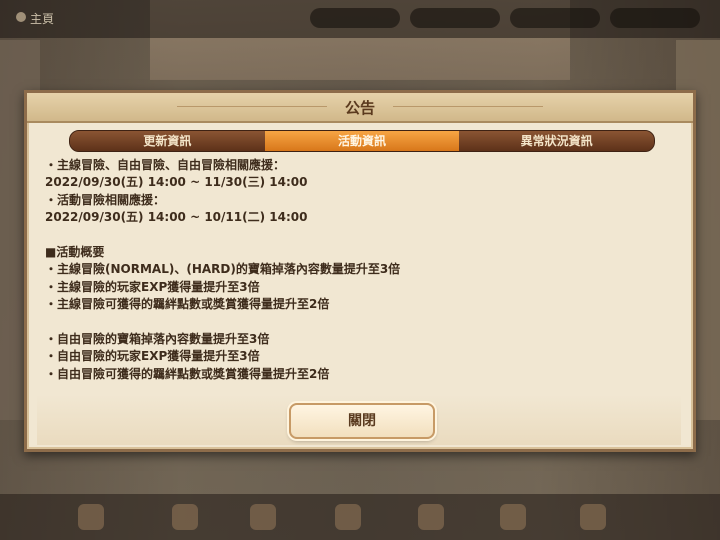 Image resolution: width=720 pixels, height=540 pixels. Describe the element at coordinates (105, 199) in the screenshot. I see `content-line: ・活動冒險相關應援：` at that location.